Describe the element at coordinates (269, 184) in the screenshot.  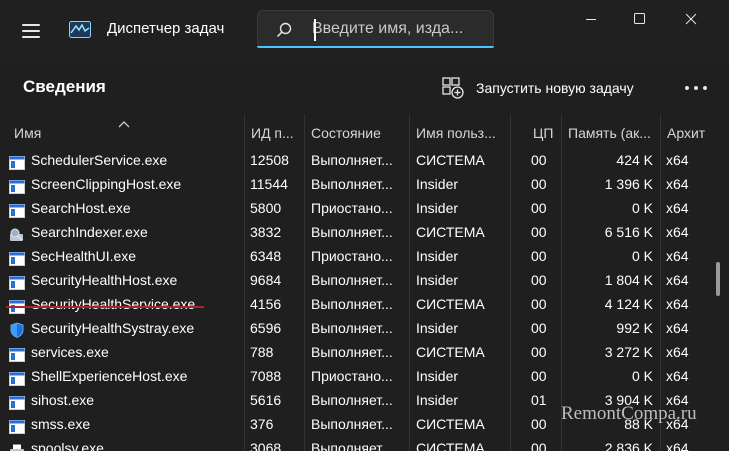
I see `pid-cell: 11544` at that location.